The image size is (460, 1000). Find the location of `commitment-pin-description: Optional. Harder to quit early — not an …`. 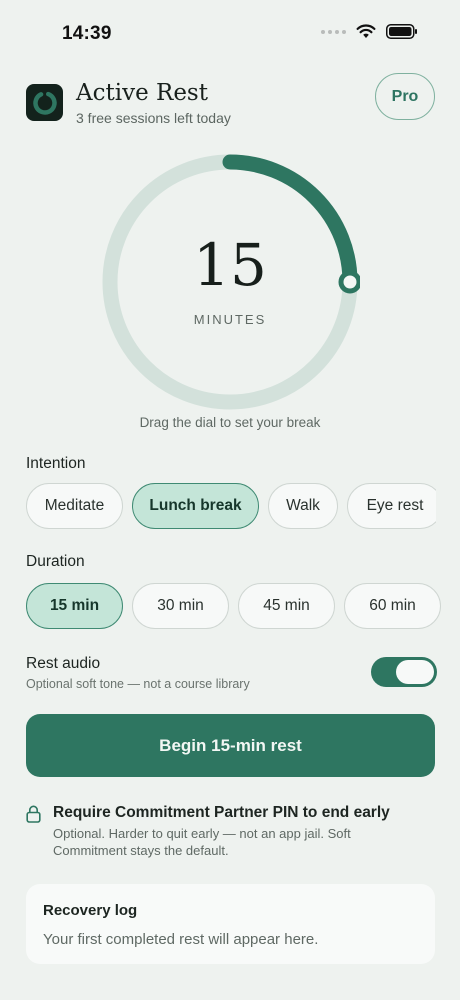

commitment-pin-description: Optional. Harder to quit early — not an … is located at coordinates (202, 842).